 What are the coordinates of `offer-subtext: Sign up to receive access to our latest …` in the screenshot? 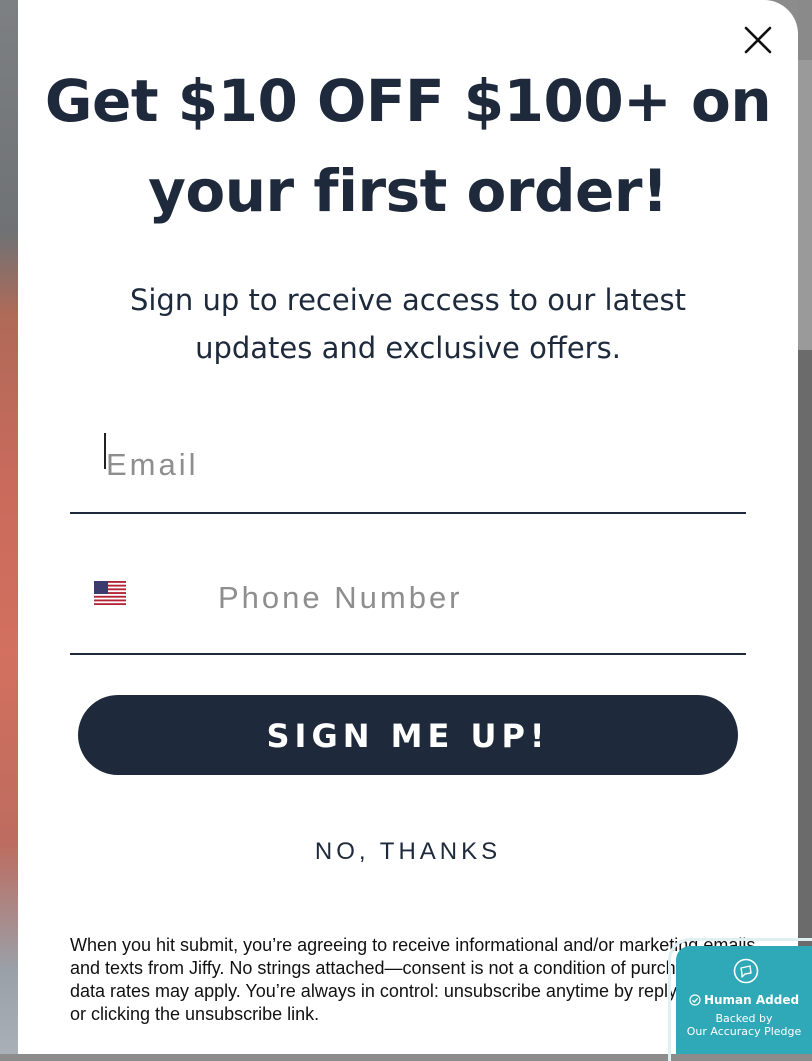 It's located at (408, 324).